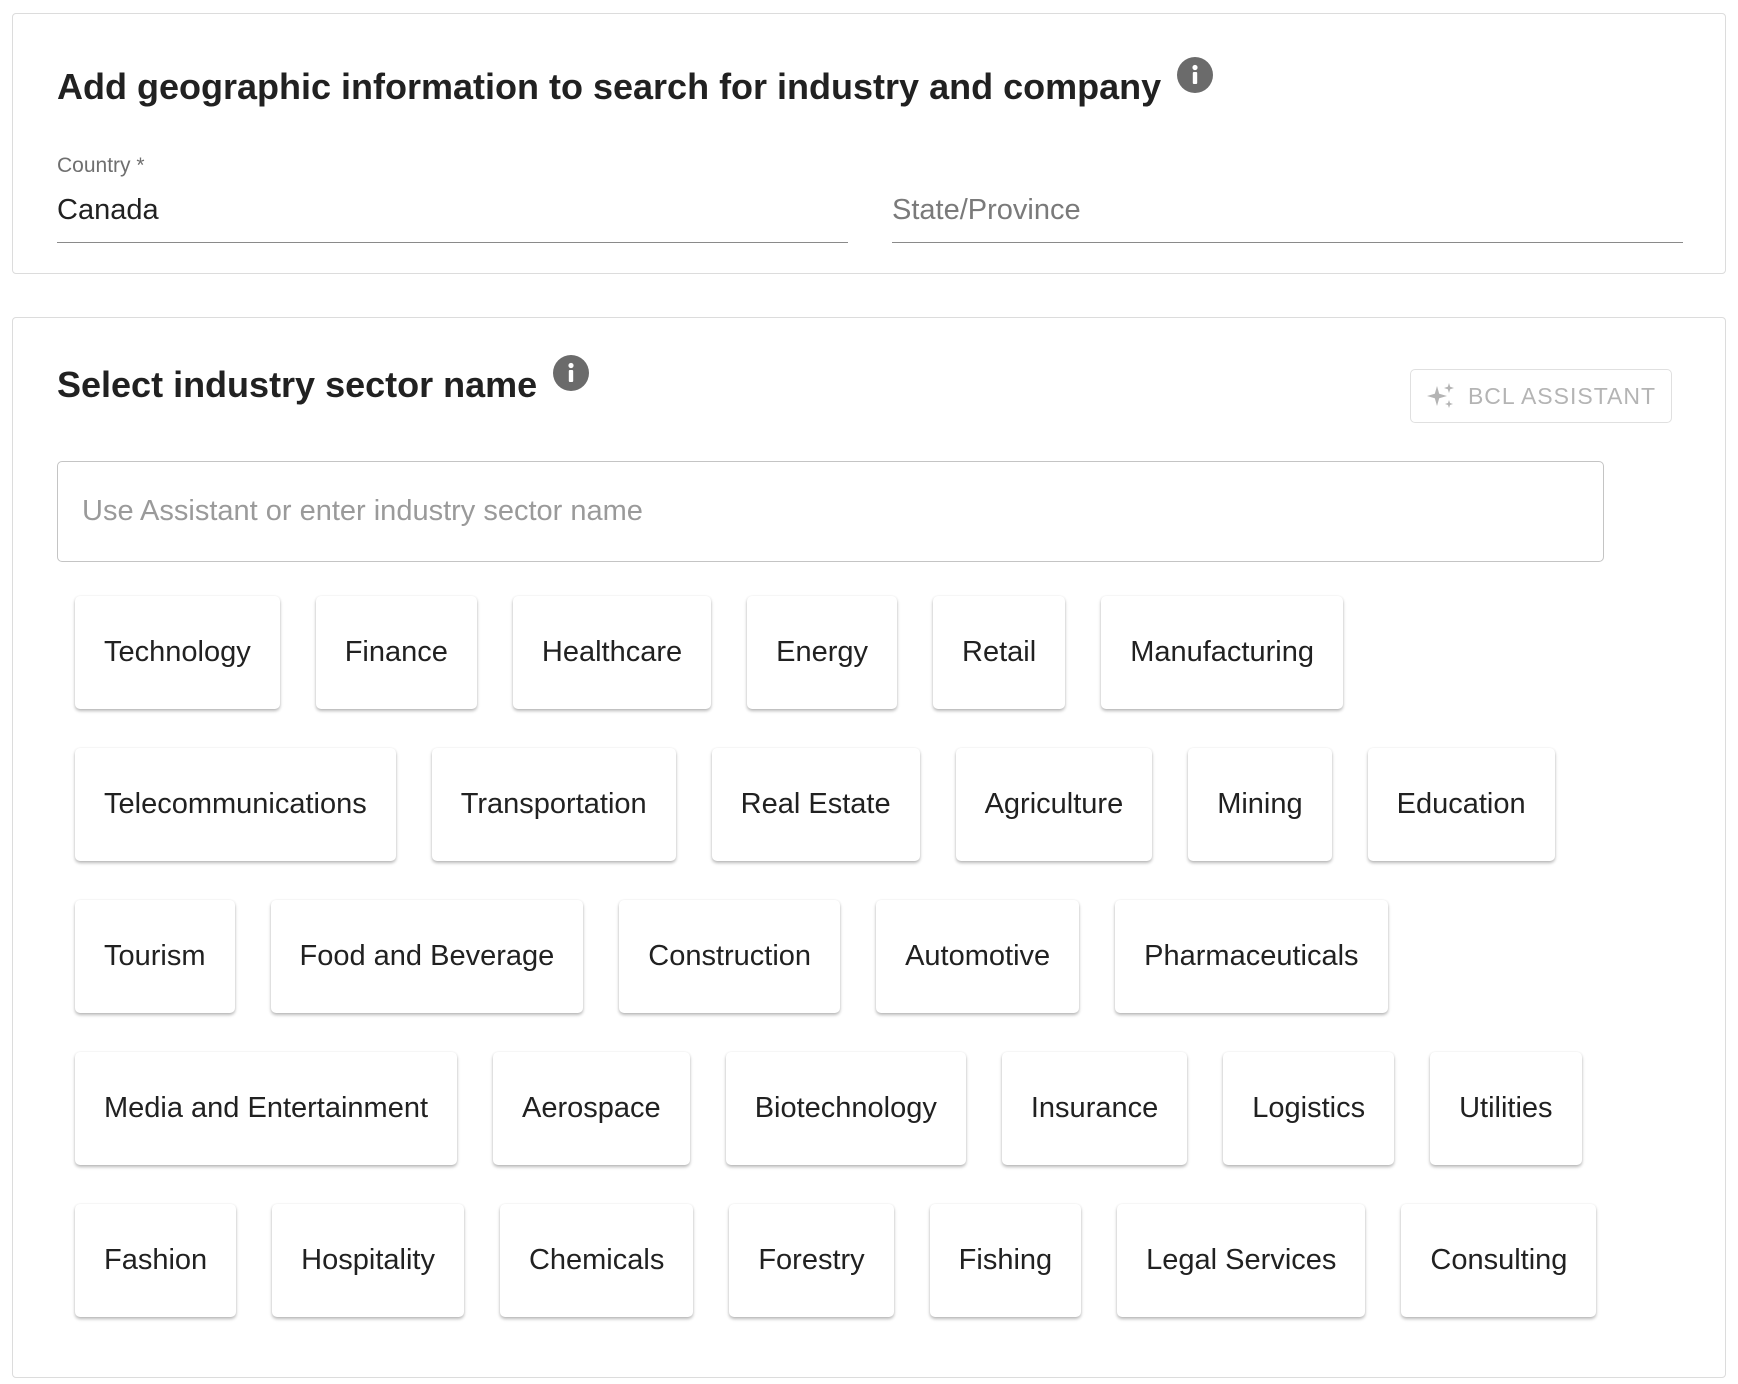 This screenshot has height=1384, width=1738. What do you see at coordinates (1260, 804) in the screenshot?
I see `industry-chip-mining: Mining` at bounding box center [1260, 804].